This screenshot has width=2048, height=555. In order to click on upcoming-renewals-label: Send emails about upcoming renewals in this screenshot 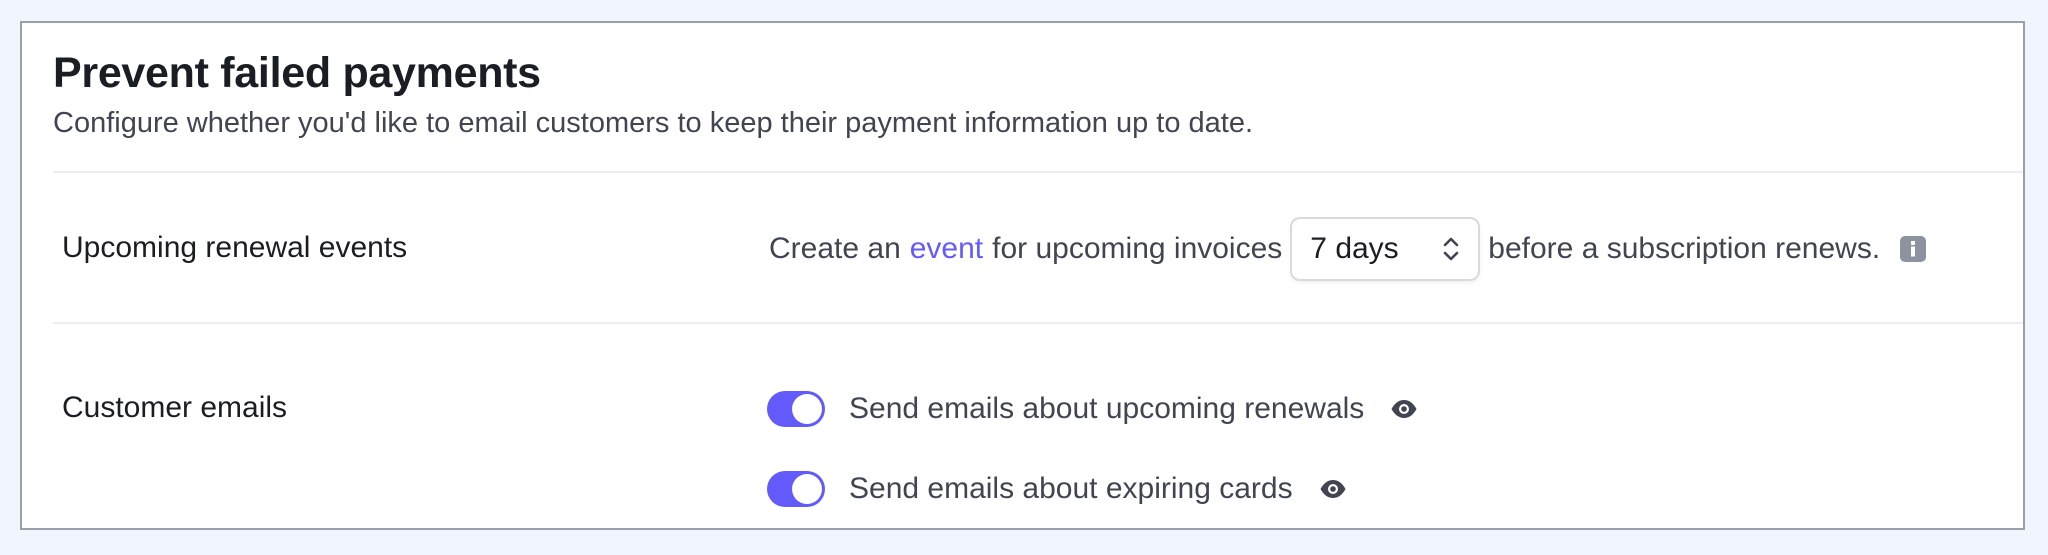, I will do `click(1107, 408)`.